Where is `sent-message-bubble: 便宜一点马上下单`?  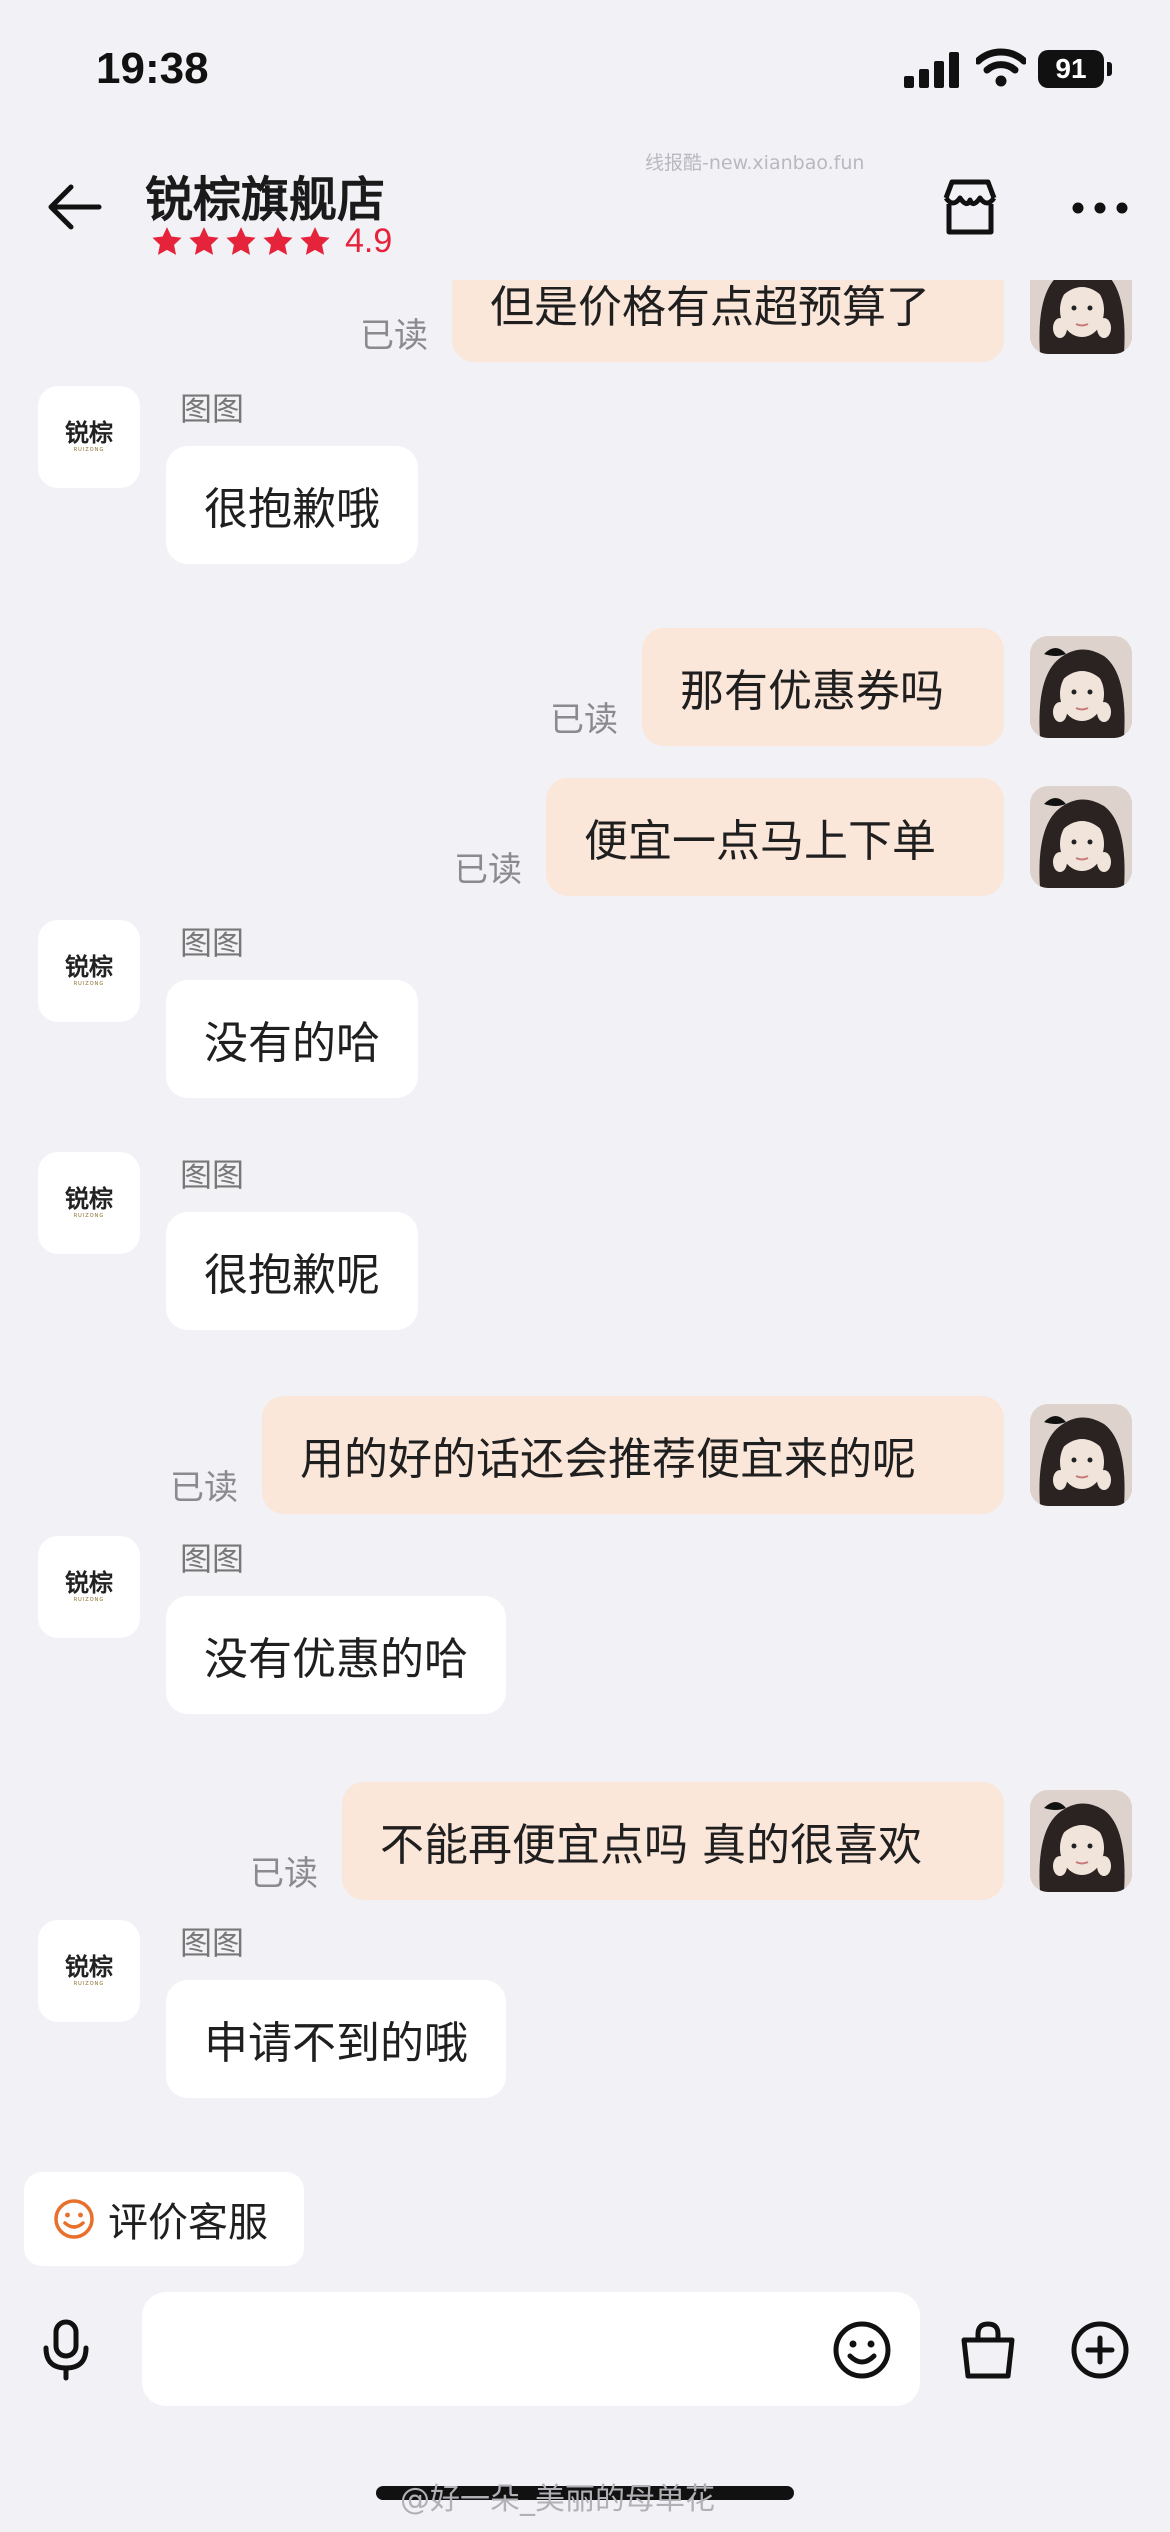 sent-message-bubble: 便宜一点马上下单 is located at coordinates (775, 837).